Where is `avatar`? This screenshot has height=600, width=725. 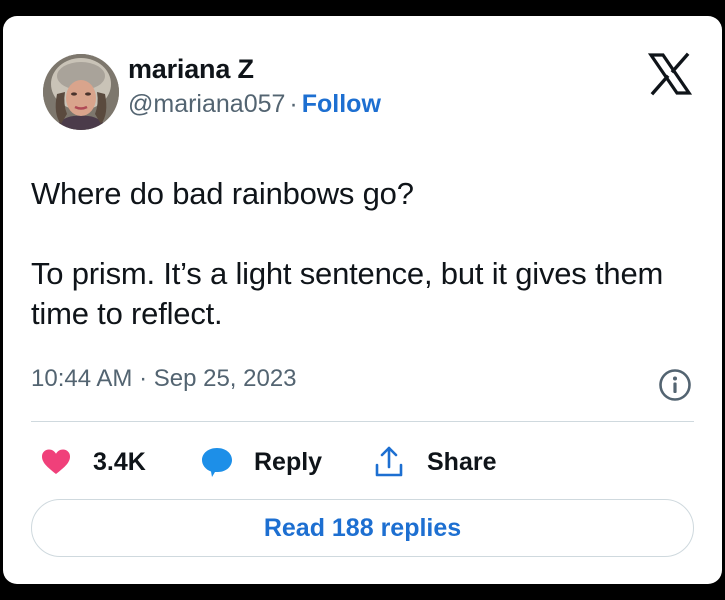 avatar is located at coordinates (81, 92).